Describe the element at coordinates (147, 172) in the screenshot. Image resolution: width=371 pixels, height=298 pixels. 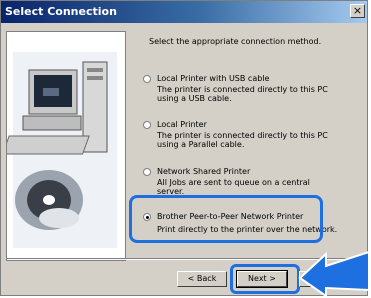
I see `shared-radio` at that location.